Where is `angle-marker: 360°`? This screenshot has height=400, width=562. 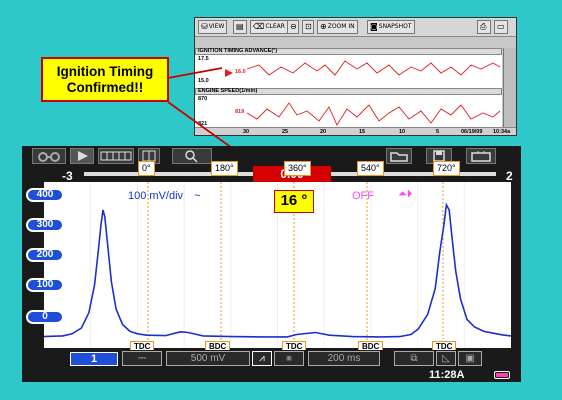 angle-marker: 360° is located at coordinates (297, 168).